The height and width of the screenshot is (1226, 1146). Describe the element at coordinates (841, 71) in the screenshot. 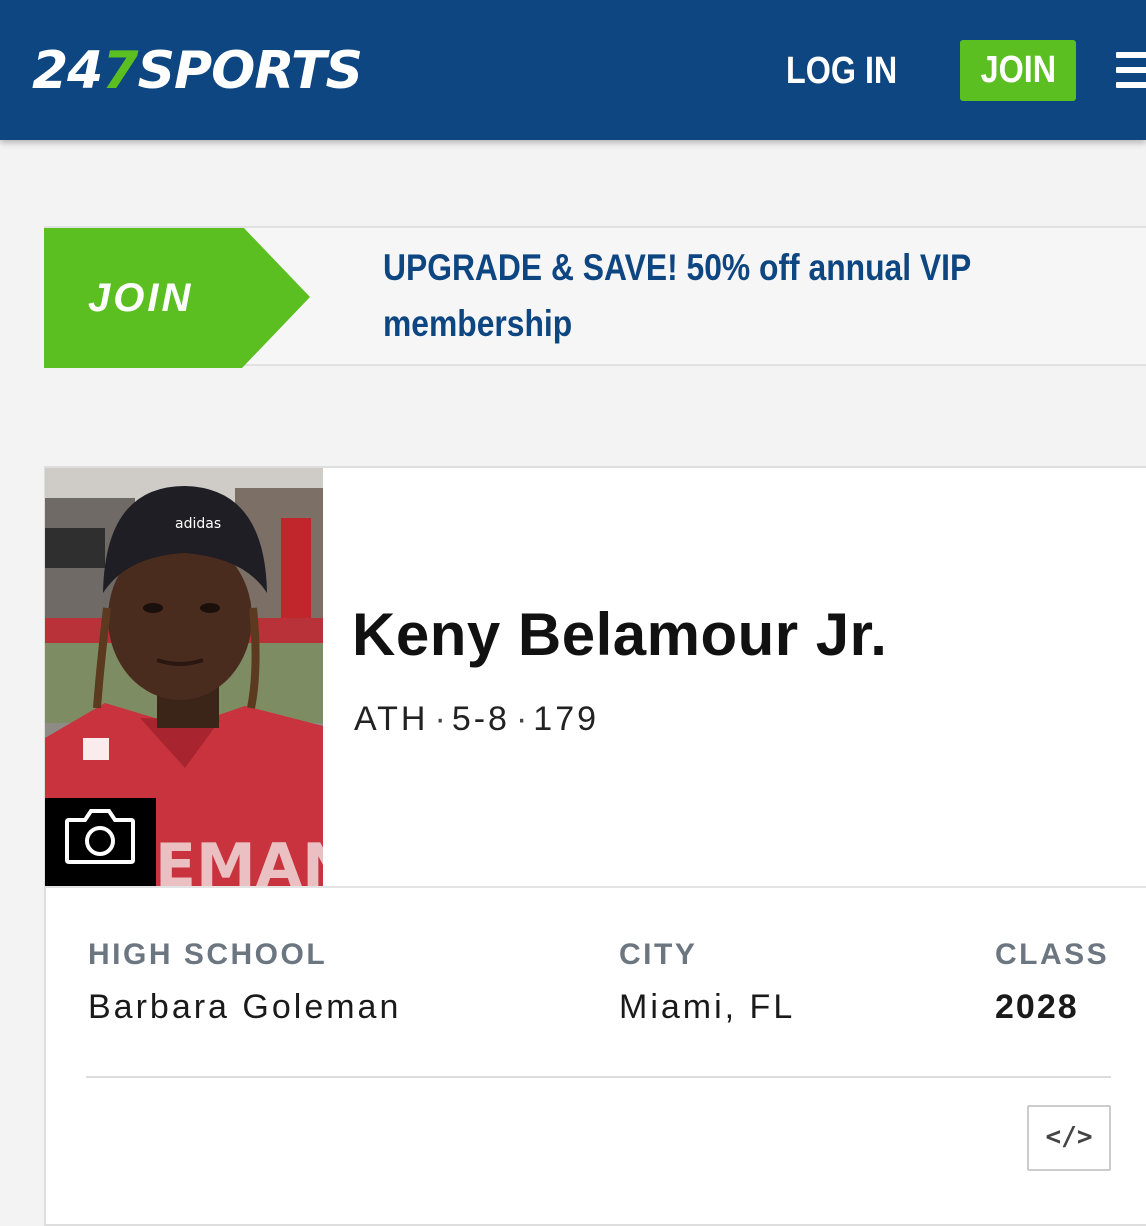

I see `login-link: LOG IN` at that location.